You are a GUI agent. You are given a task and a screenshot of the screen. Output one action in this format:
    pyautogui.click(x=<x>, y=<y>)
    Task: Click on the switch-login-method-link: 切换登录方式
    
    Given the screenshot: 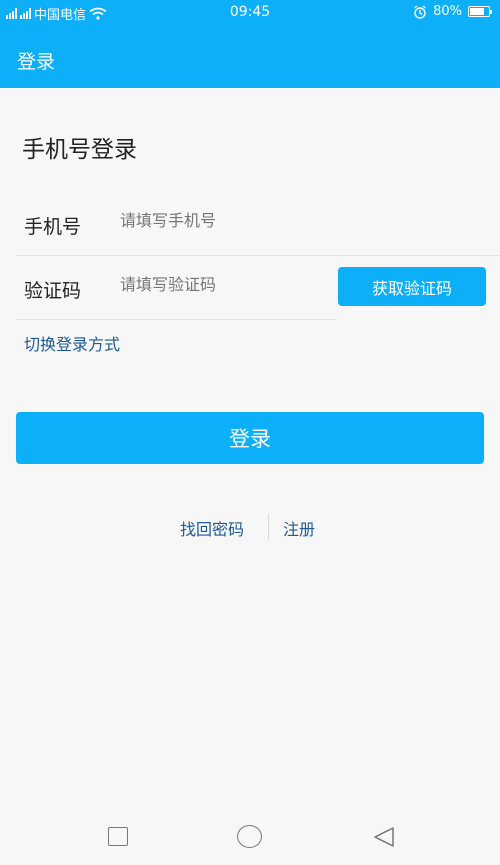 What is the action you would take?
    pyautogui.click(x=72, y=343)
    